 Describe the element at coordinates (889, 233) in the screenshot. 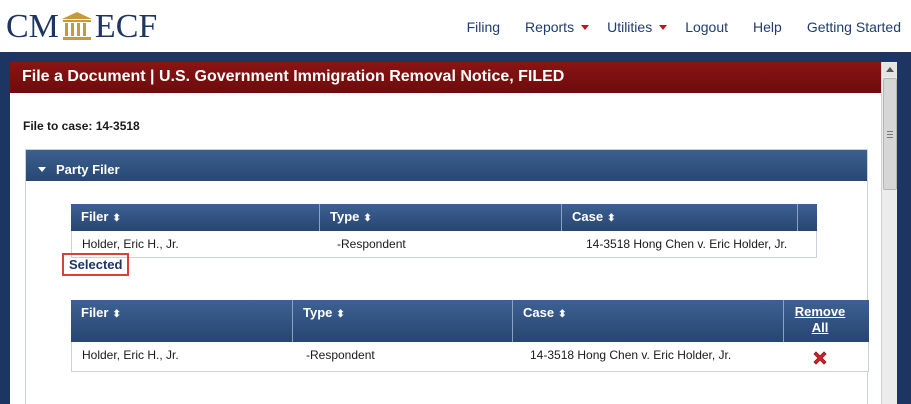

I see `vertical-scrollbar` at that location.